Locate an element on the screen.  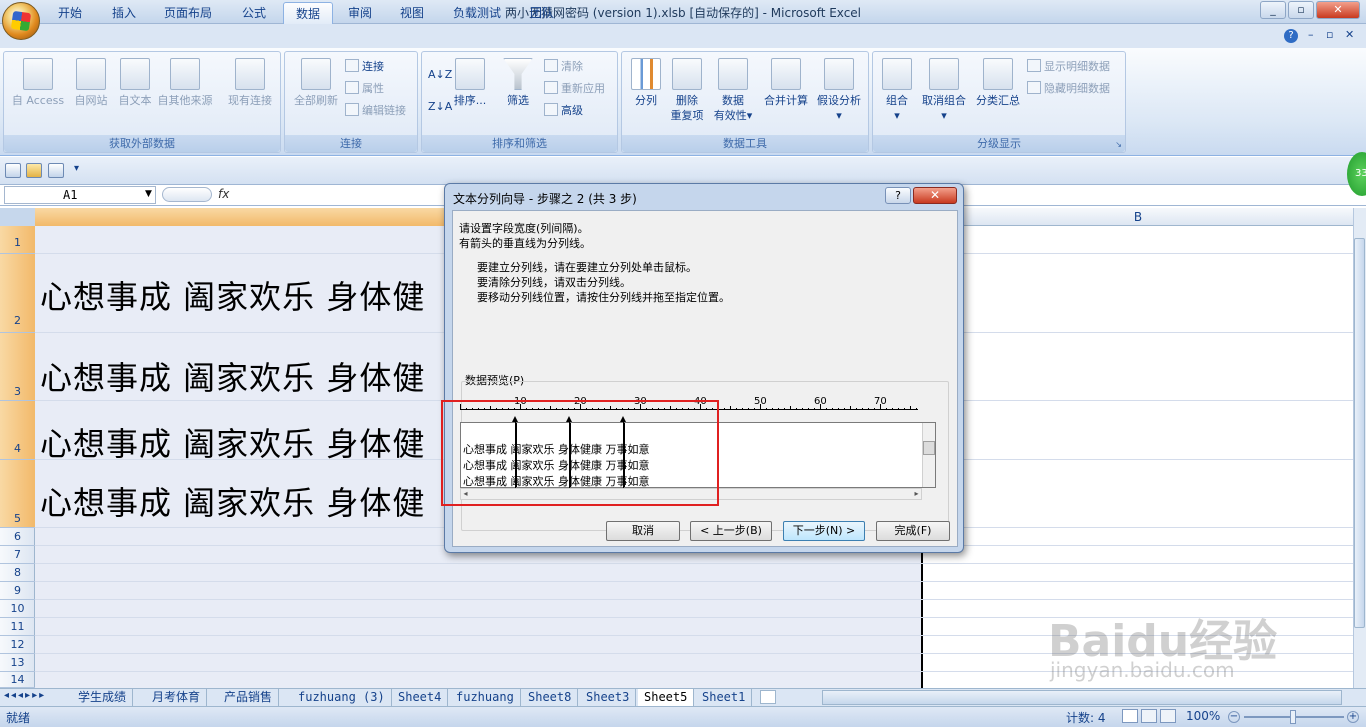
open-folder-icon is located at coordinates (34, 170).